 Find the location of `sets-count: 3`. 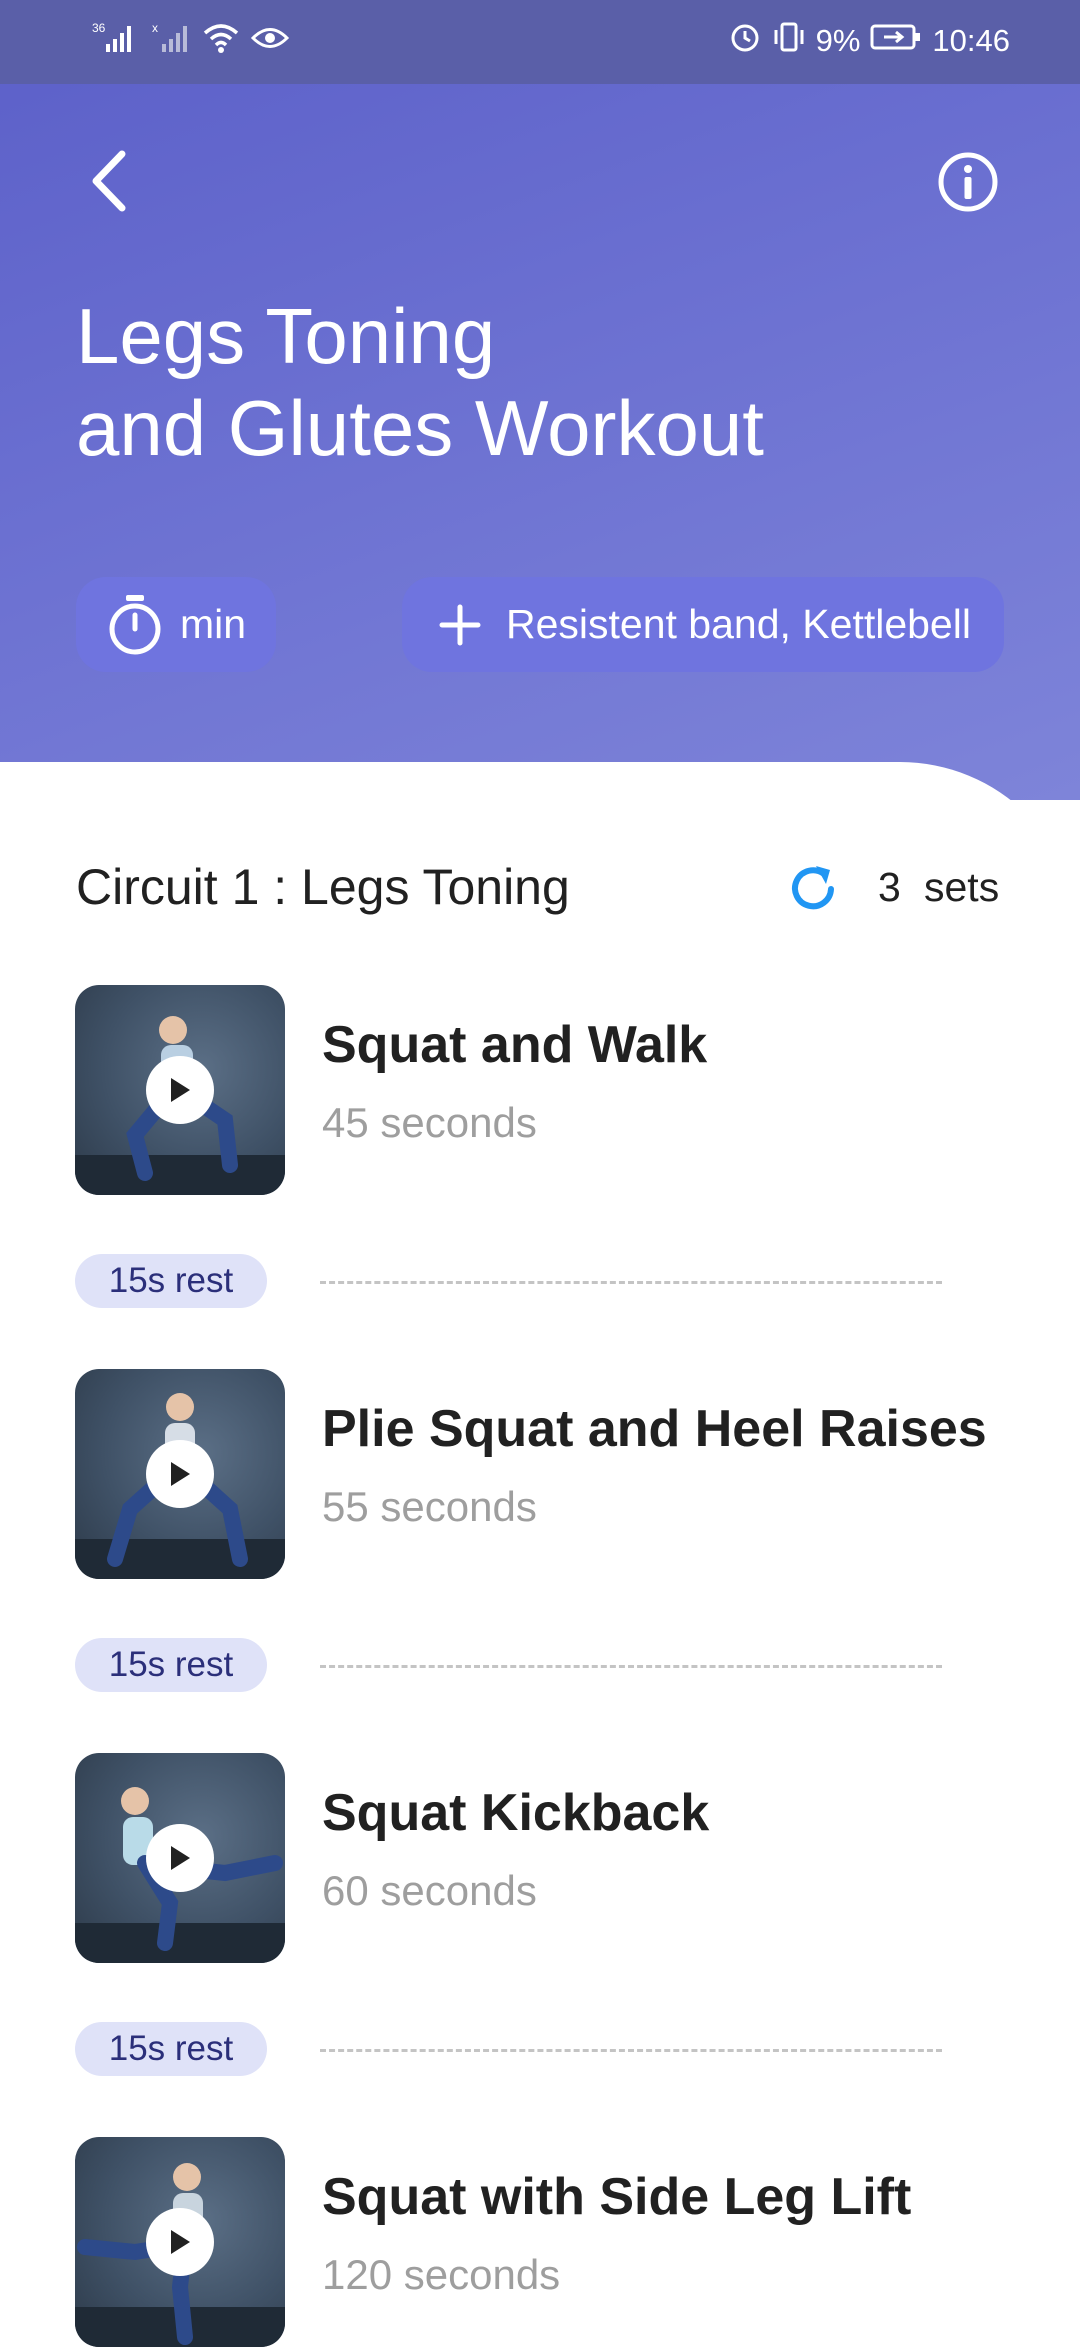

sets-count: 3 is located at coordinates (889, 887).